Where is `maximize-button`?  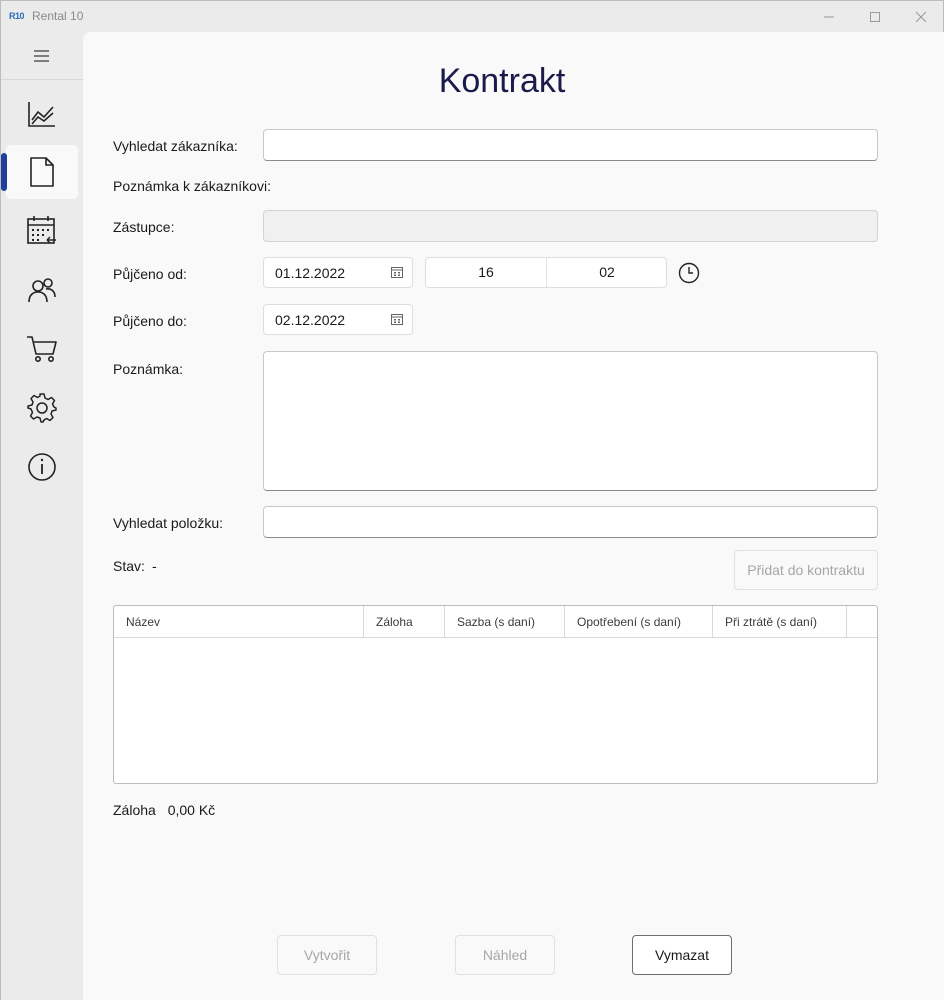
maximize-button is located at coordinates (875, 16).